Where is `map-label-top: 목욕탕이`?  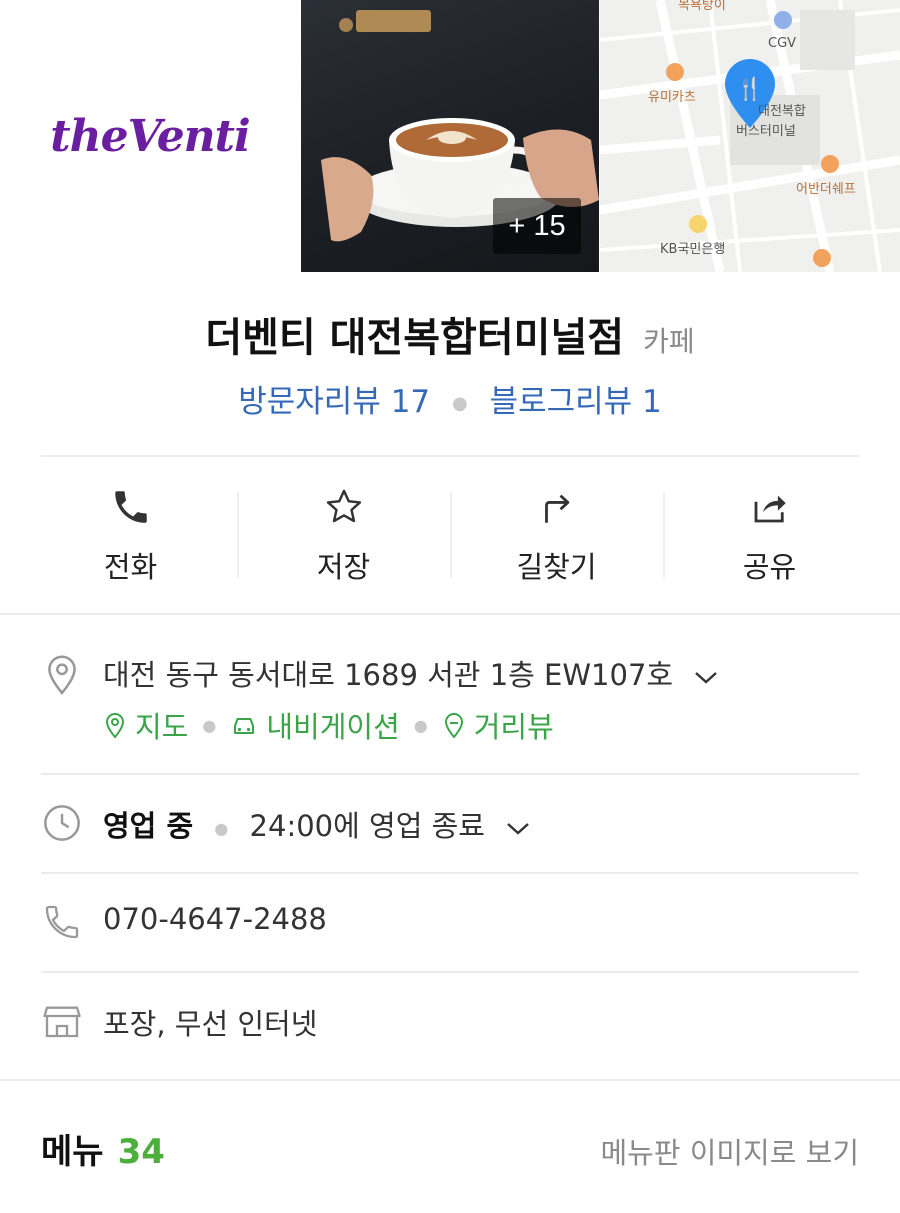
map-label-top: 목욕탕이 is located at coordinates (702, 6).